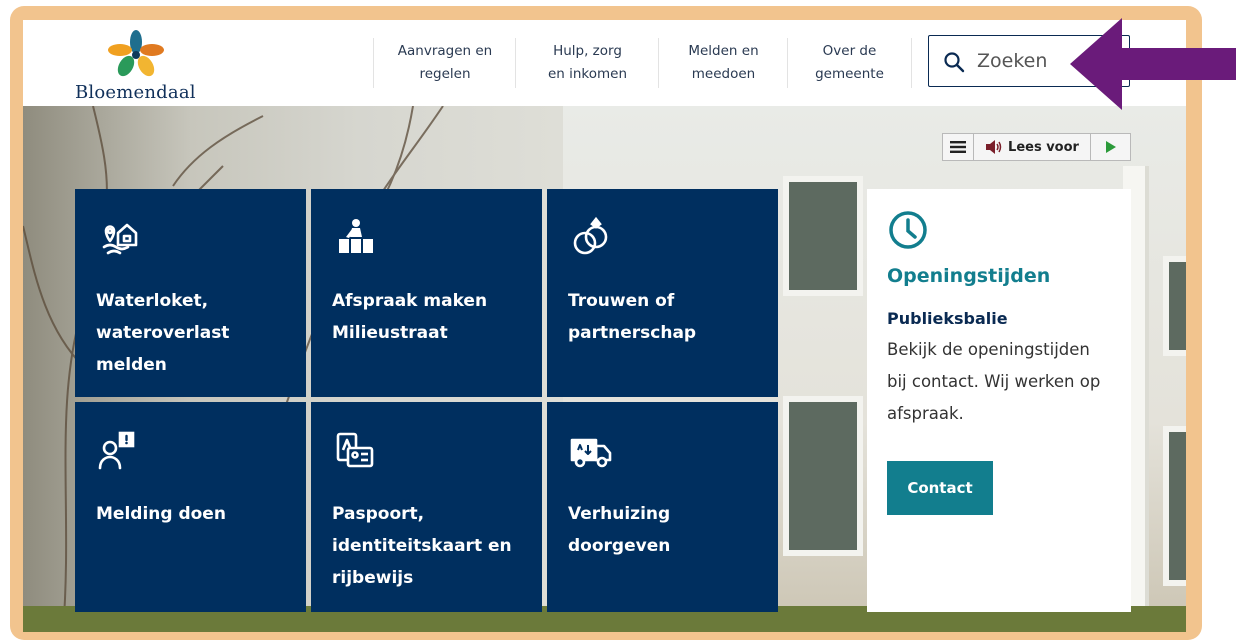 This screenshot has width=1237, height=641. Describe the element at coordinates (908, 230) in the screenshot. I see `clock-icon` at that location.